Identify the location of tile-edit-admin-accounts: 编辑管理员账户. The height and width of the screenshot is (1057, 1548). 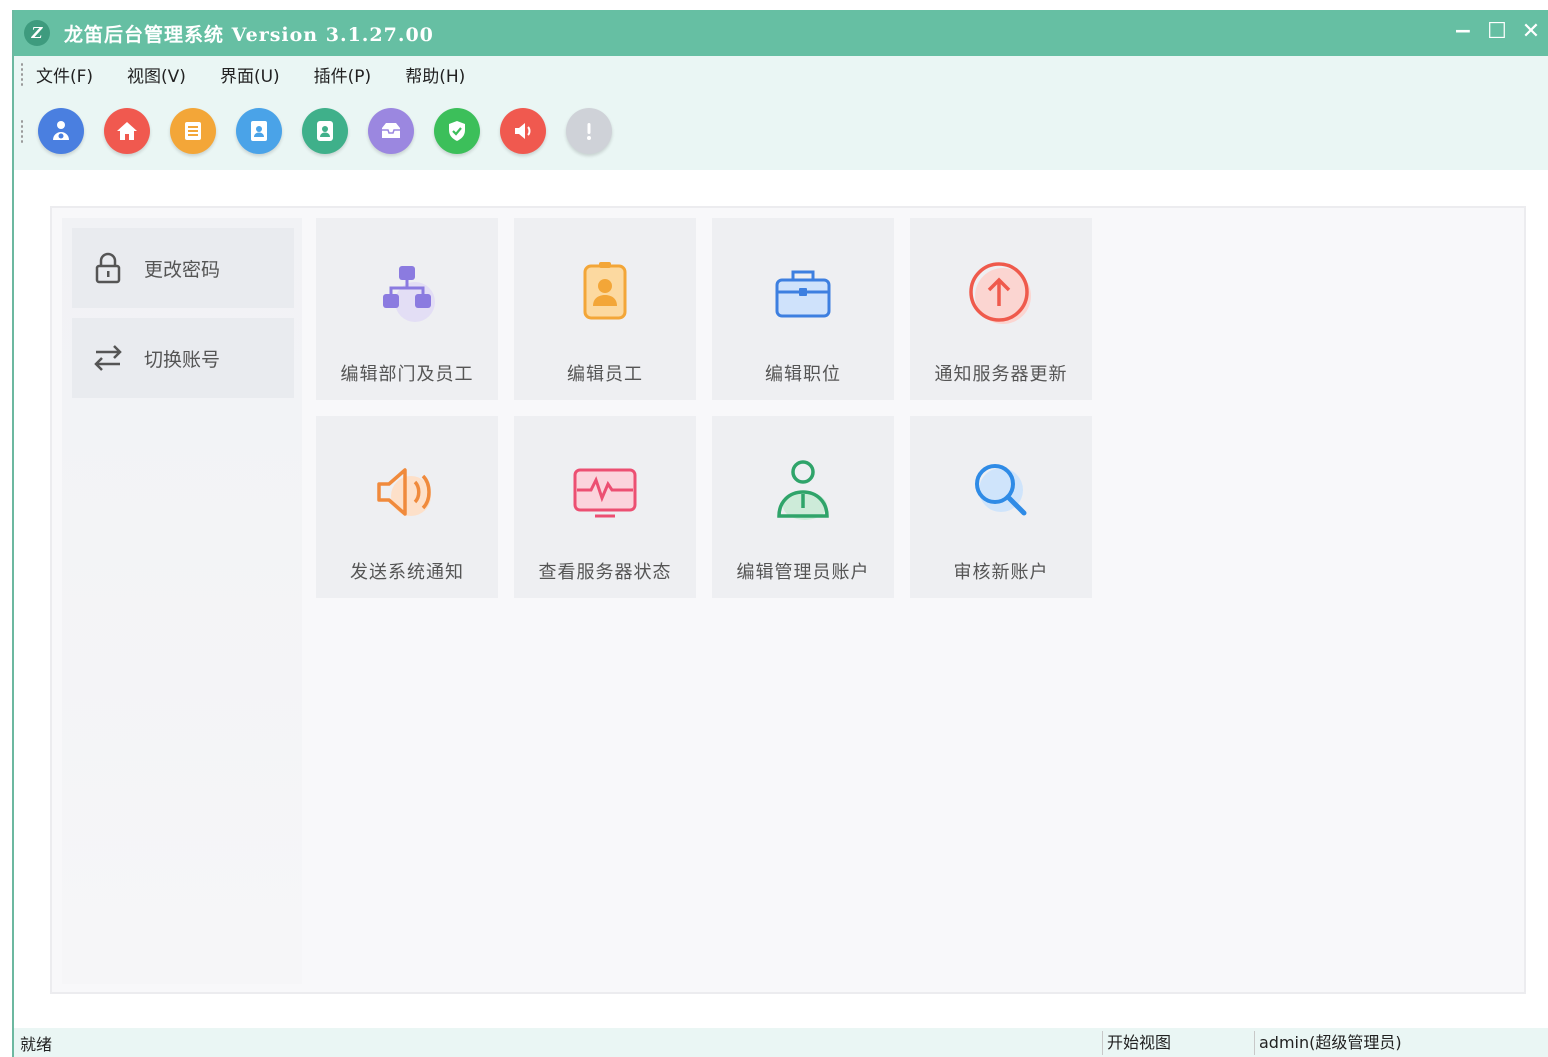
(803, 507).